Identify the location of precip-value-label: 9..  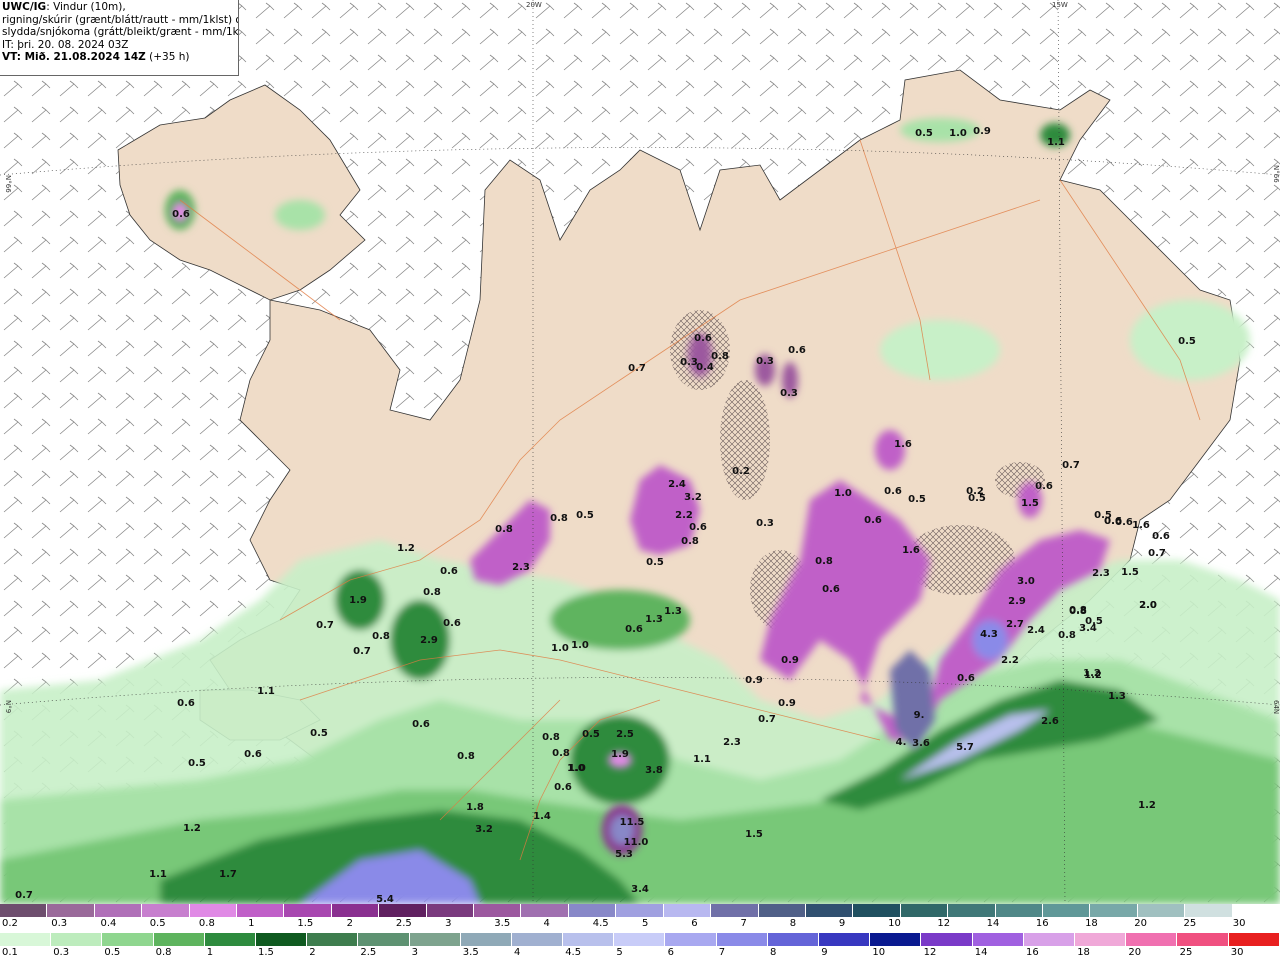
(919, 715).